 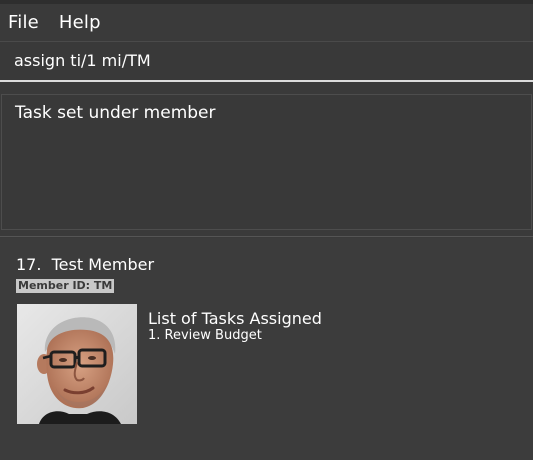 I want to click on command-box, so click(x=266, y=61).